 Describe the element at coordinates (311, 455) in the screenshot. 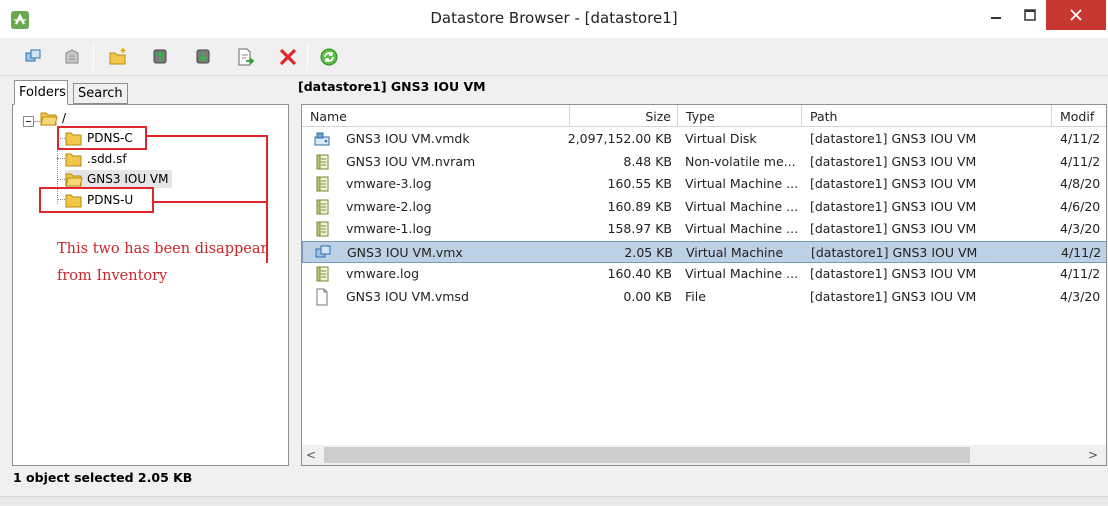

I see `scroll-left-arrow: <` at that location.